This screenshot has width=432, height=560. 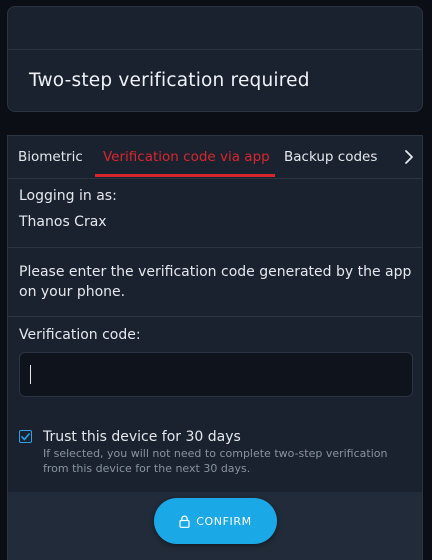 What do you see at coordinates (184, 521) in the screenshot?
I see `lock-icon` at bounding box center [184, 521].